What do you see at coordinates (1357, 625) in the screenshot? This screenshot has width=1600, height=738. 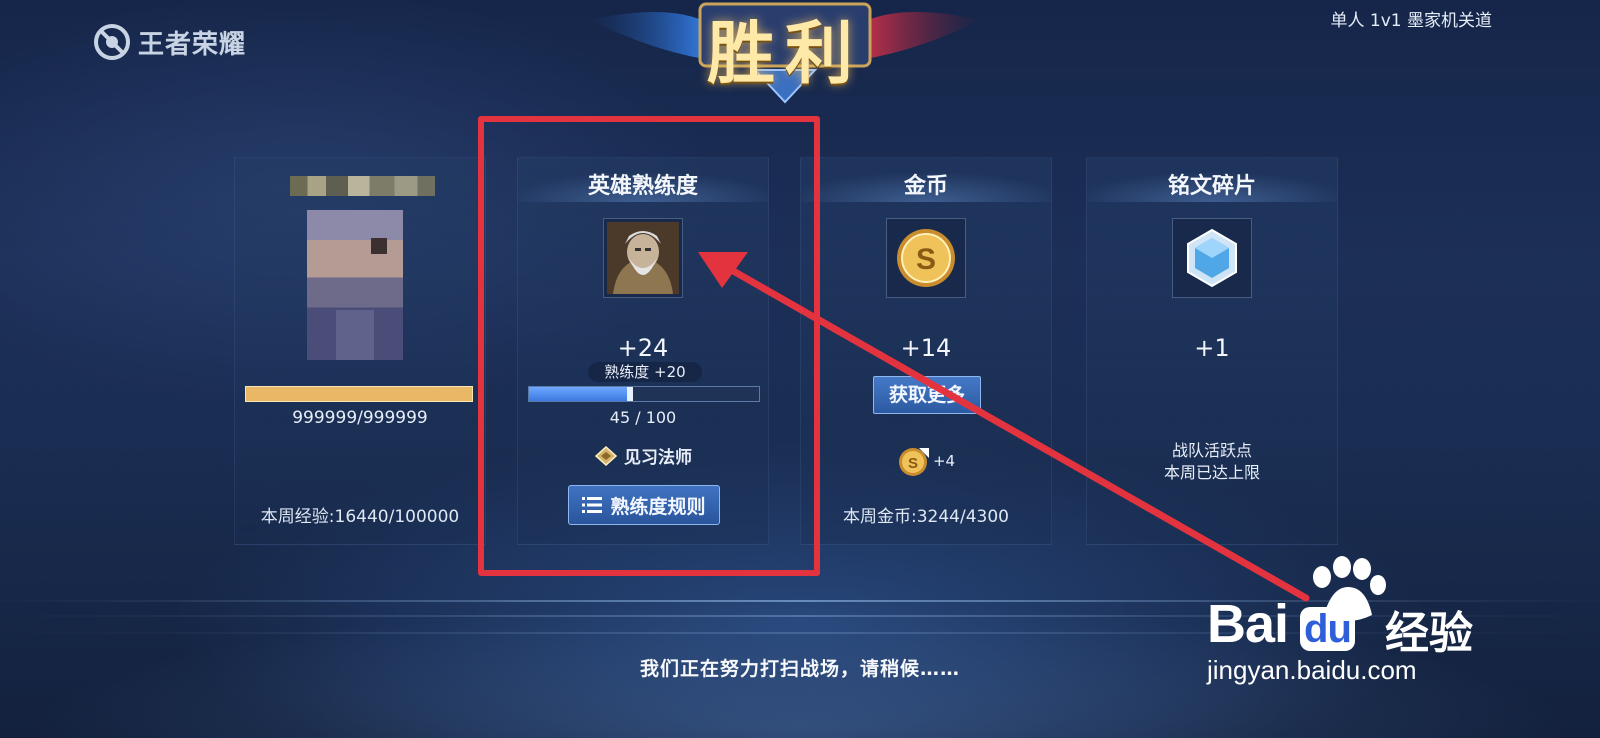 I see `baidu-watermark: Bai du 经验 jingyan.baidu.com` at bounding box center [1357, 625].